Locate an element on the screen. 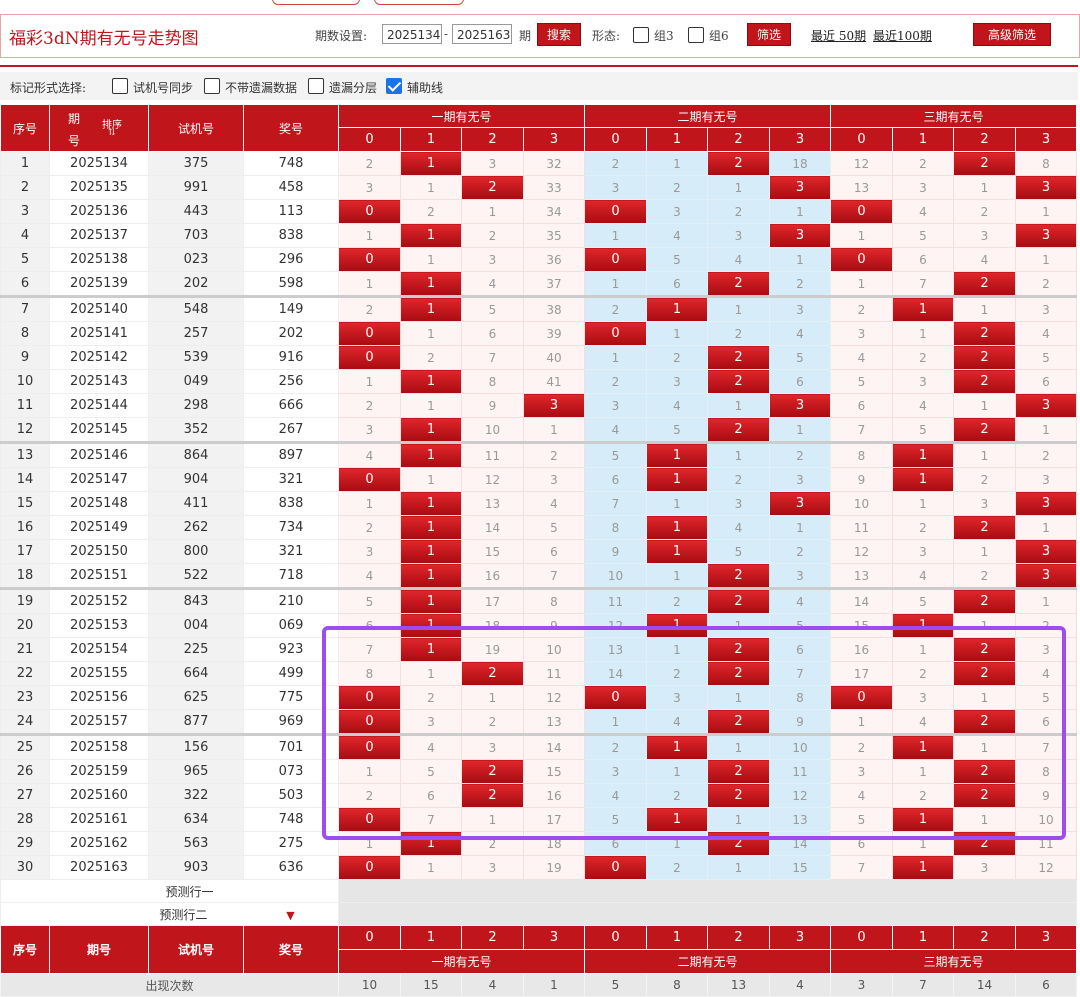 The width and height of the screenshot is (1080, 997). omission-cell: 15 is located at coordinates (492, 551).